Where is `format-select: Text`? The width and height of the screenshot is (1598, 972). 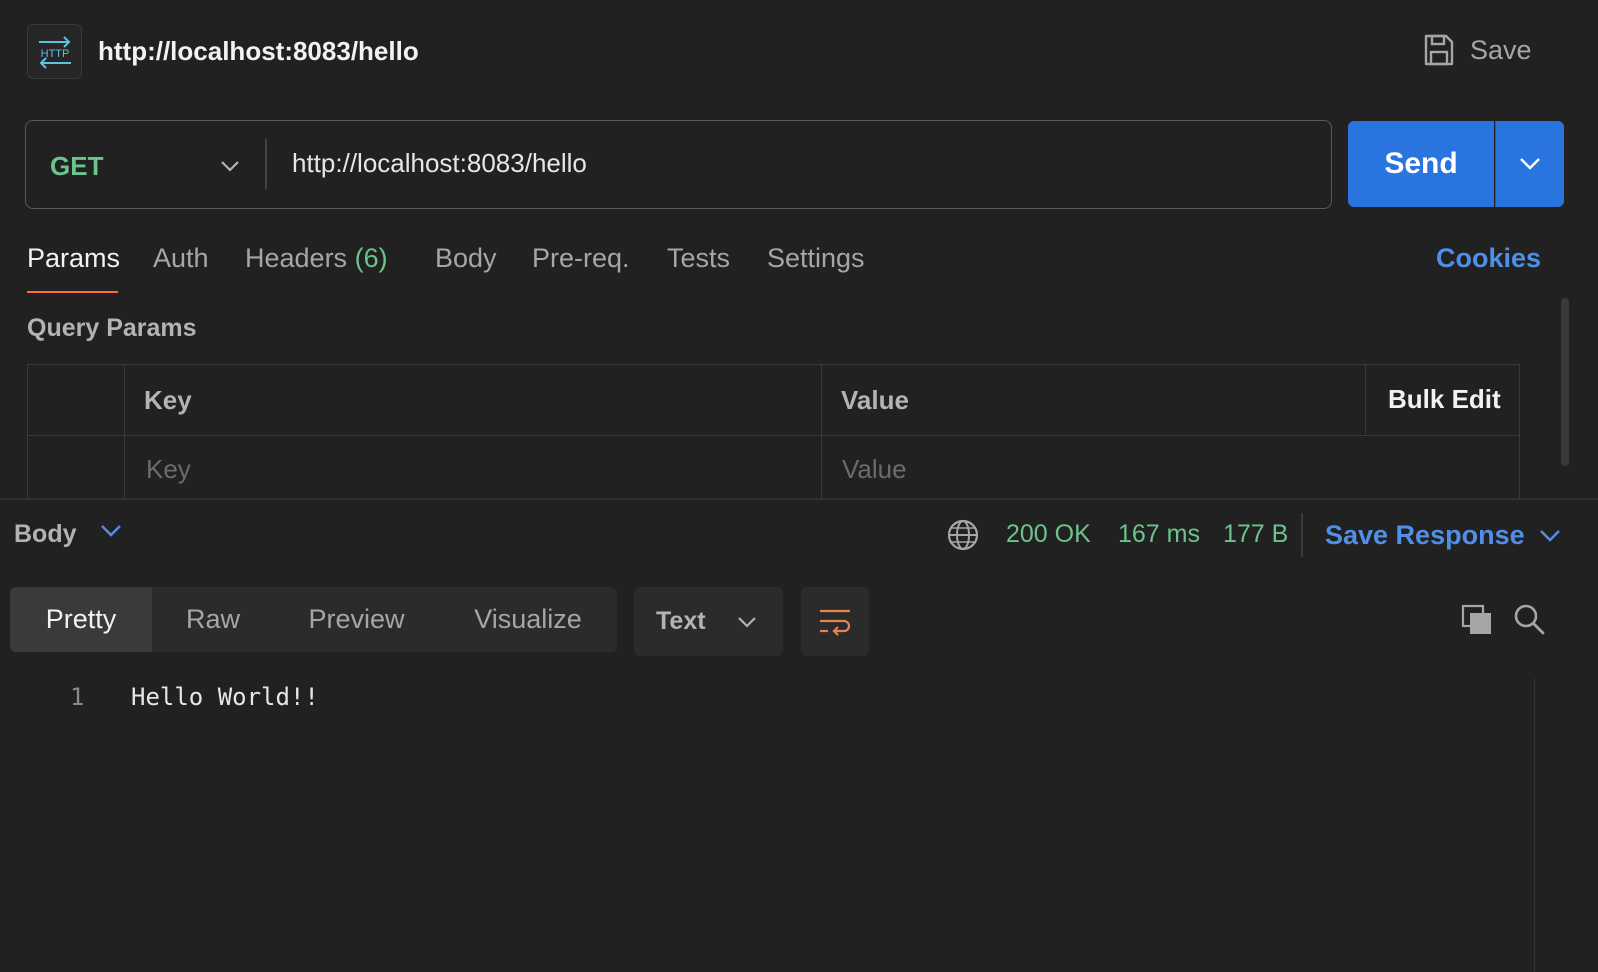
format-select: Text is located at coordinates (708, 621).